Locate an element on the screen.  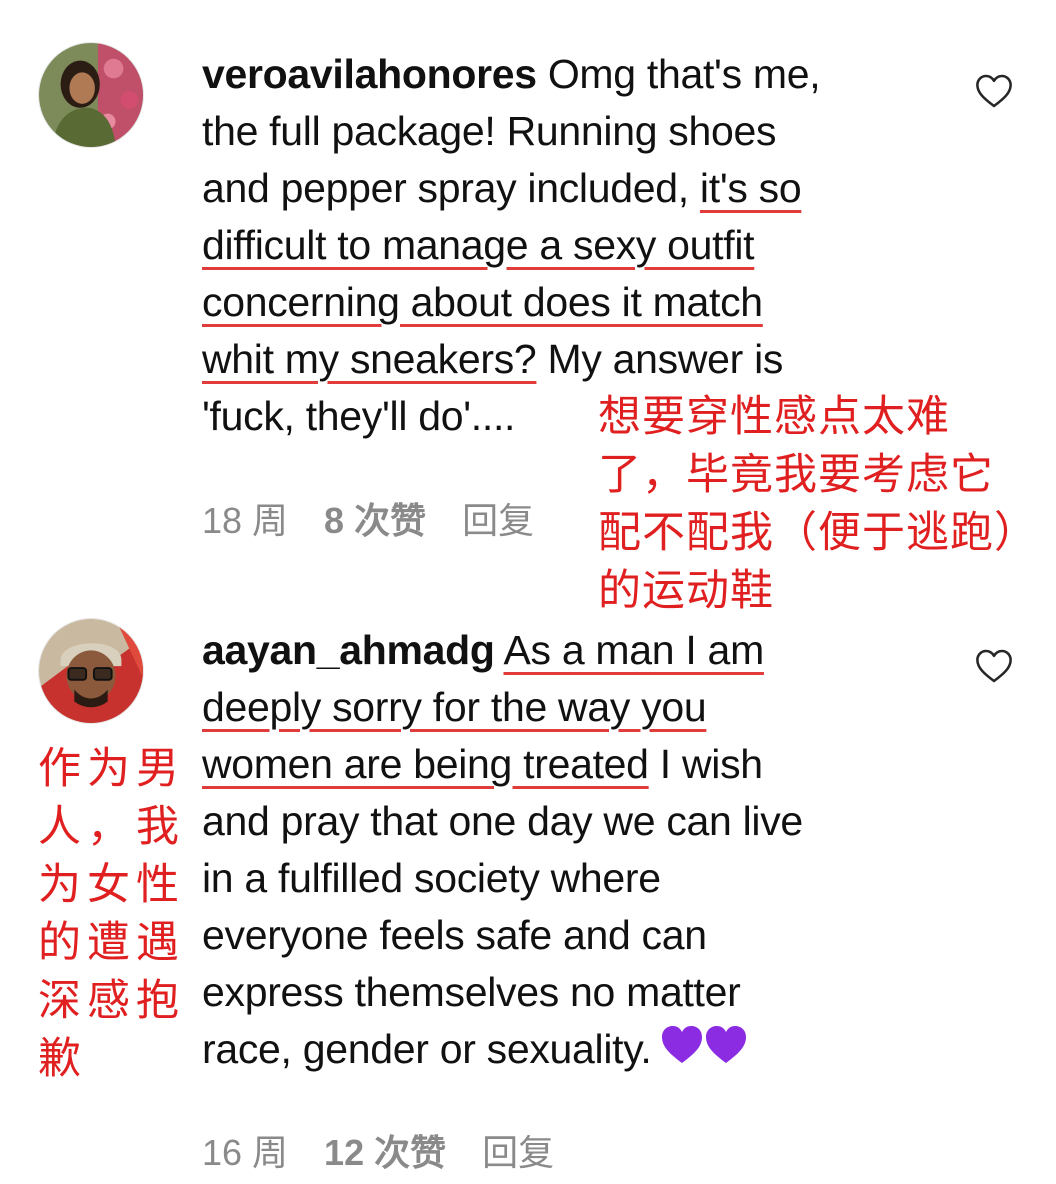
avatar-aayan-ahmadg is located at coordinates (91, 671).